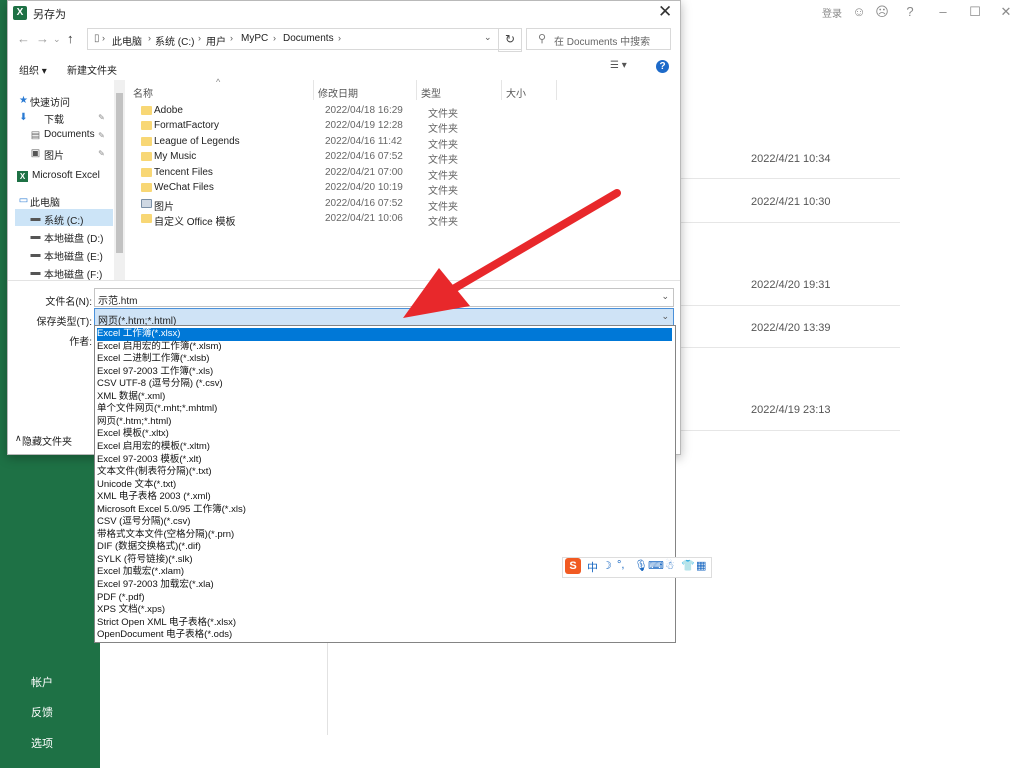 Image resolution: width=1024 pixels, height=768 pixels. What do you see at coordinates (384, 409) in the screenshot?
I see `filetype-option: 单个文件网页(*.mht;*.mhtml)` at bounding box center [384, 409].